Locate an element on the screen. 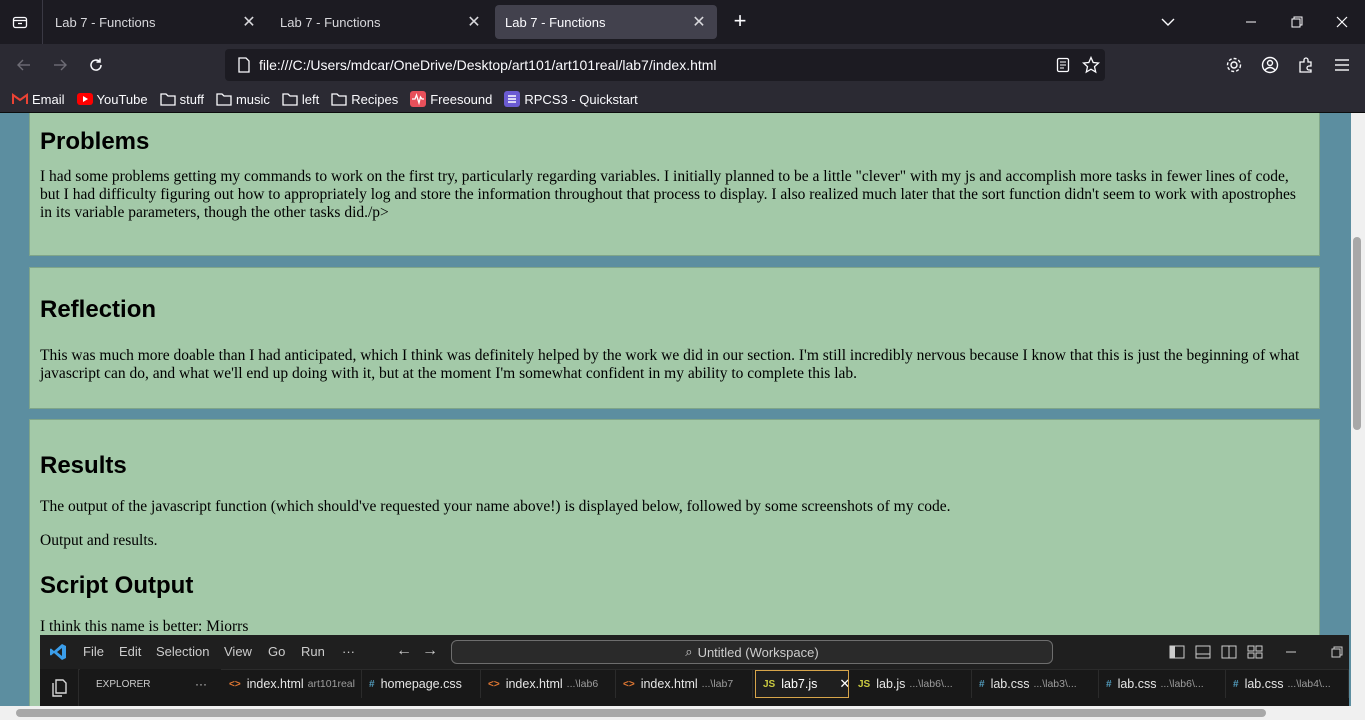 This screenshot has height=720, width=1365. vscode-tab: # homepage.css is located at coordinates (421, 684).